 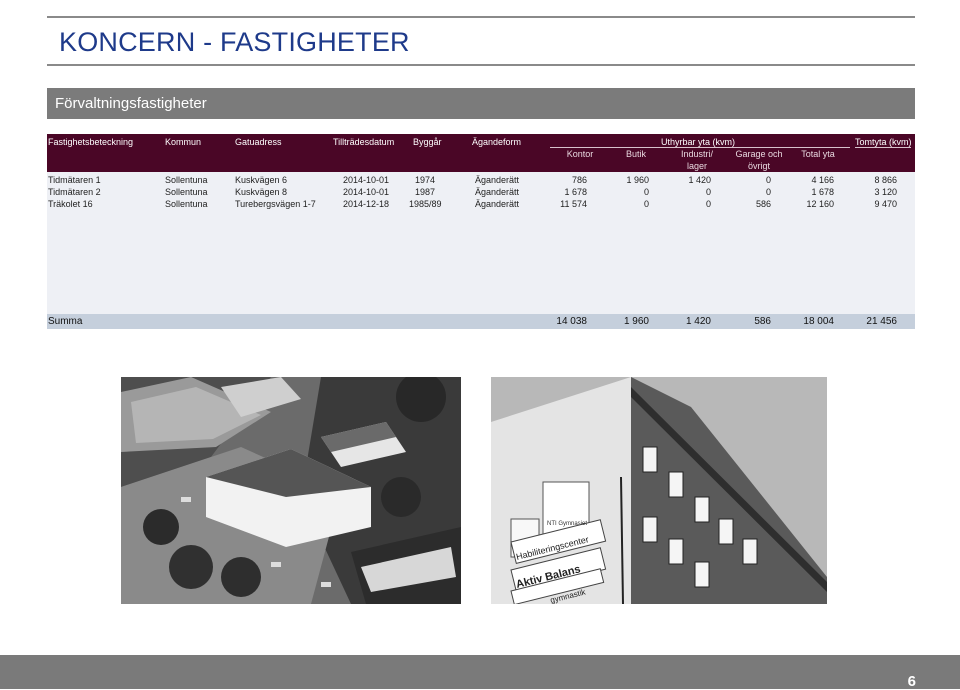 What do you see at coordinates (183, 142) in the screenshot?
I see `header-kommun: Kommun` at bounding box center [183, 142].